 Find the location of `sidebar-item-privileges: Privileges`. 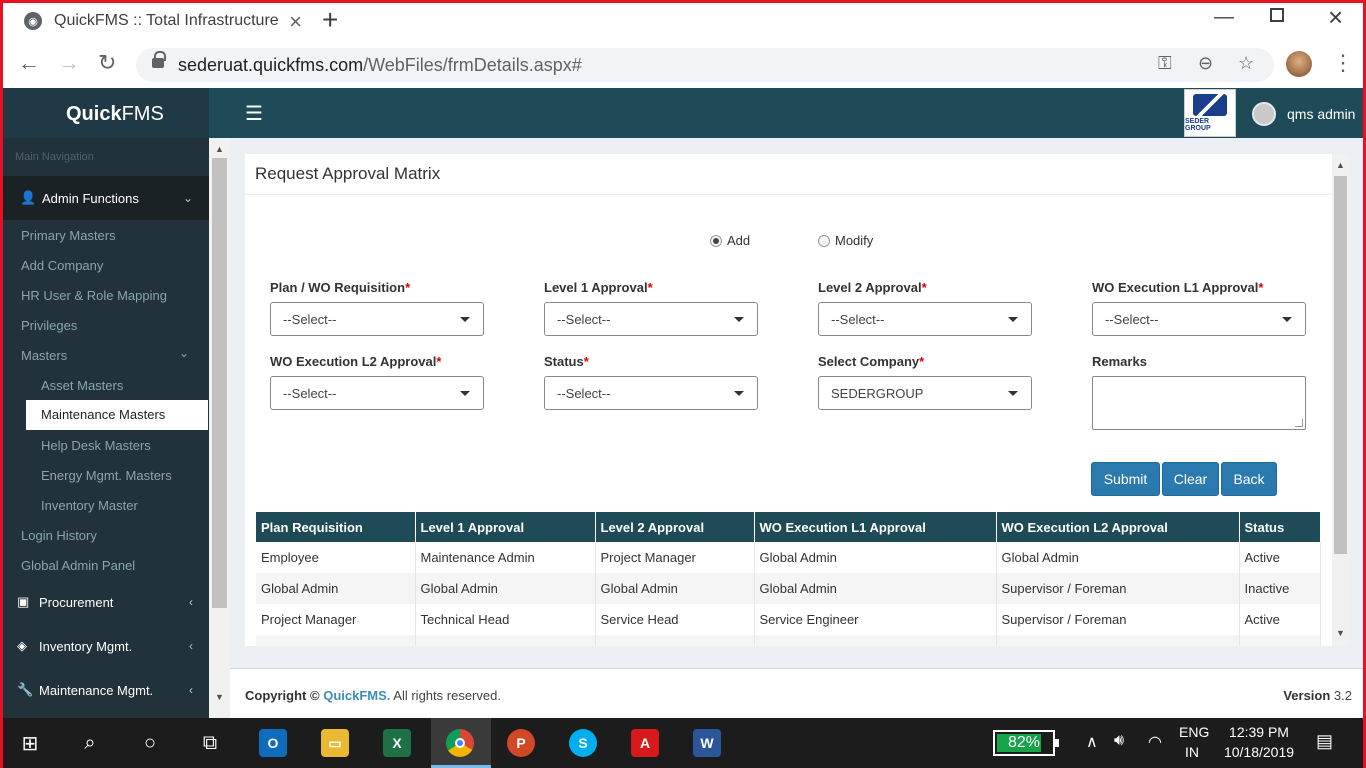

sidebar-item-privileges: Privileges is located at coordinates (49, 325).